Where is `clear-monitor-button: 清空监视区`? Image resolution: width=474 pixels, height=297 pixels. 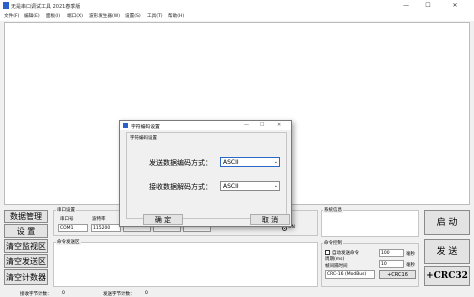
clear-monitor-button: 清空监视区 is located at coordinates (26, 246).